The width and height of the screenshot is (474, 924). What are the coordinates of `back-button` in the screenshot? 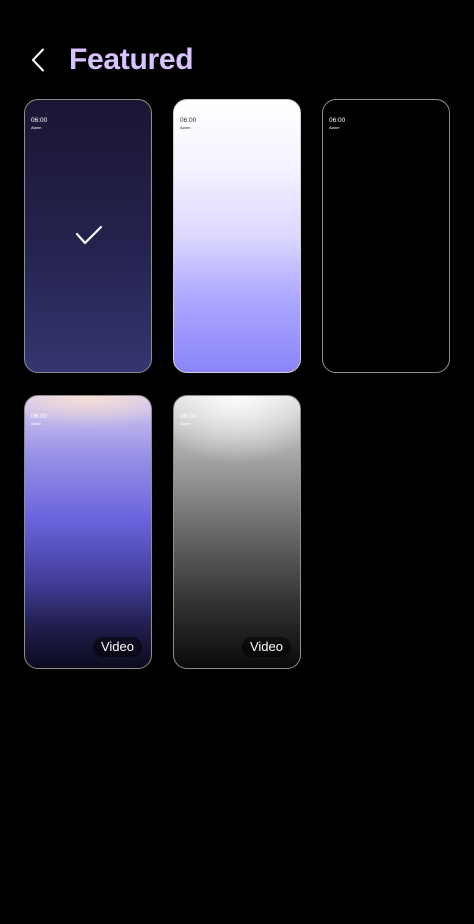 It's located at (38, 60).